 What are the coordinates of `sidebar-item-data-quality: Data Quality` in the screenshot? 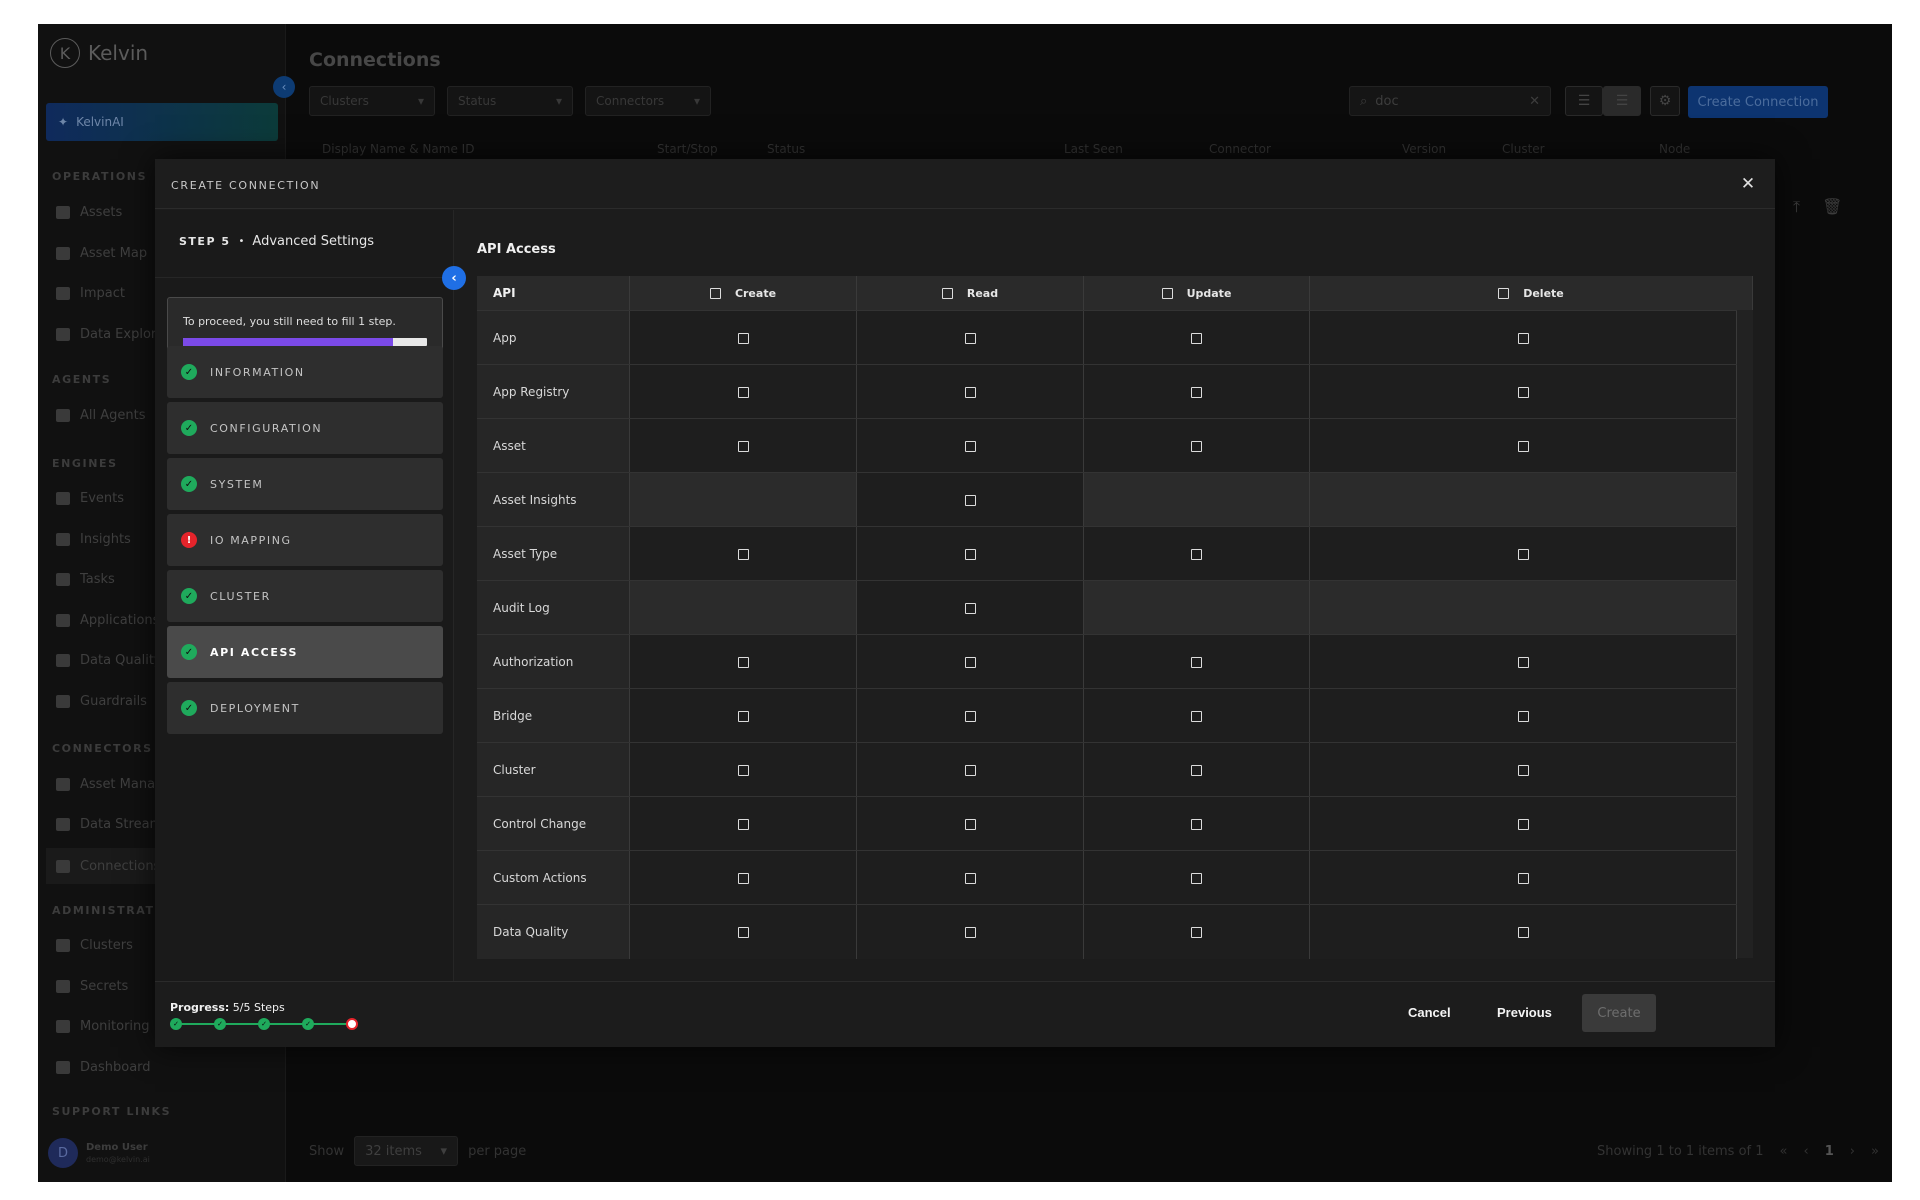 It's located at (109, 660).